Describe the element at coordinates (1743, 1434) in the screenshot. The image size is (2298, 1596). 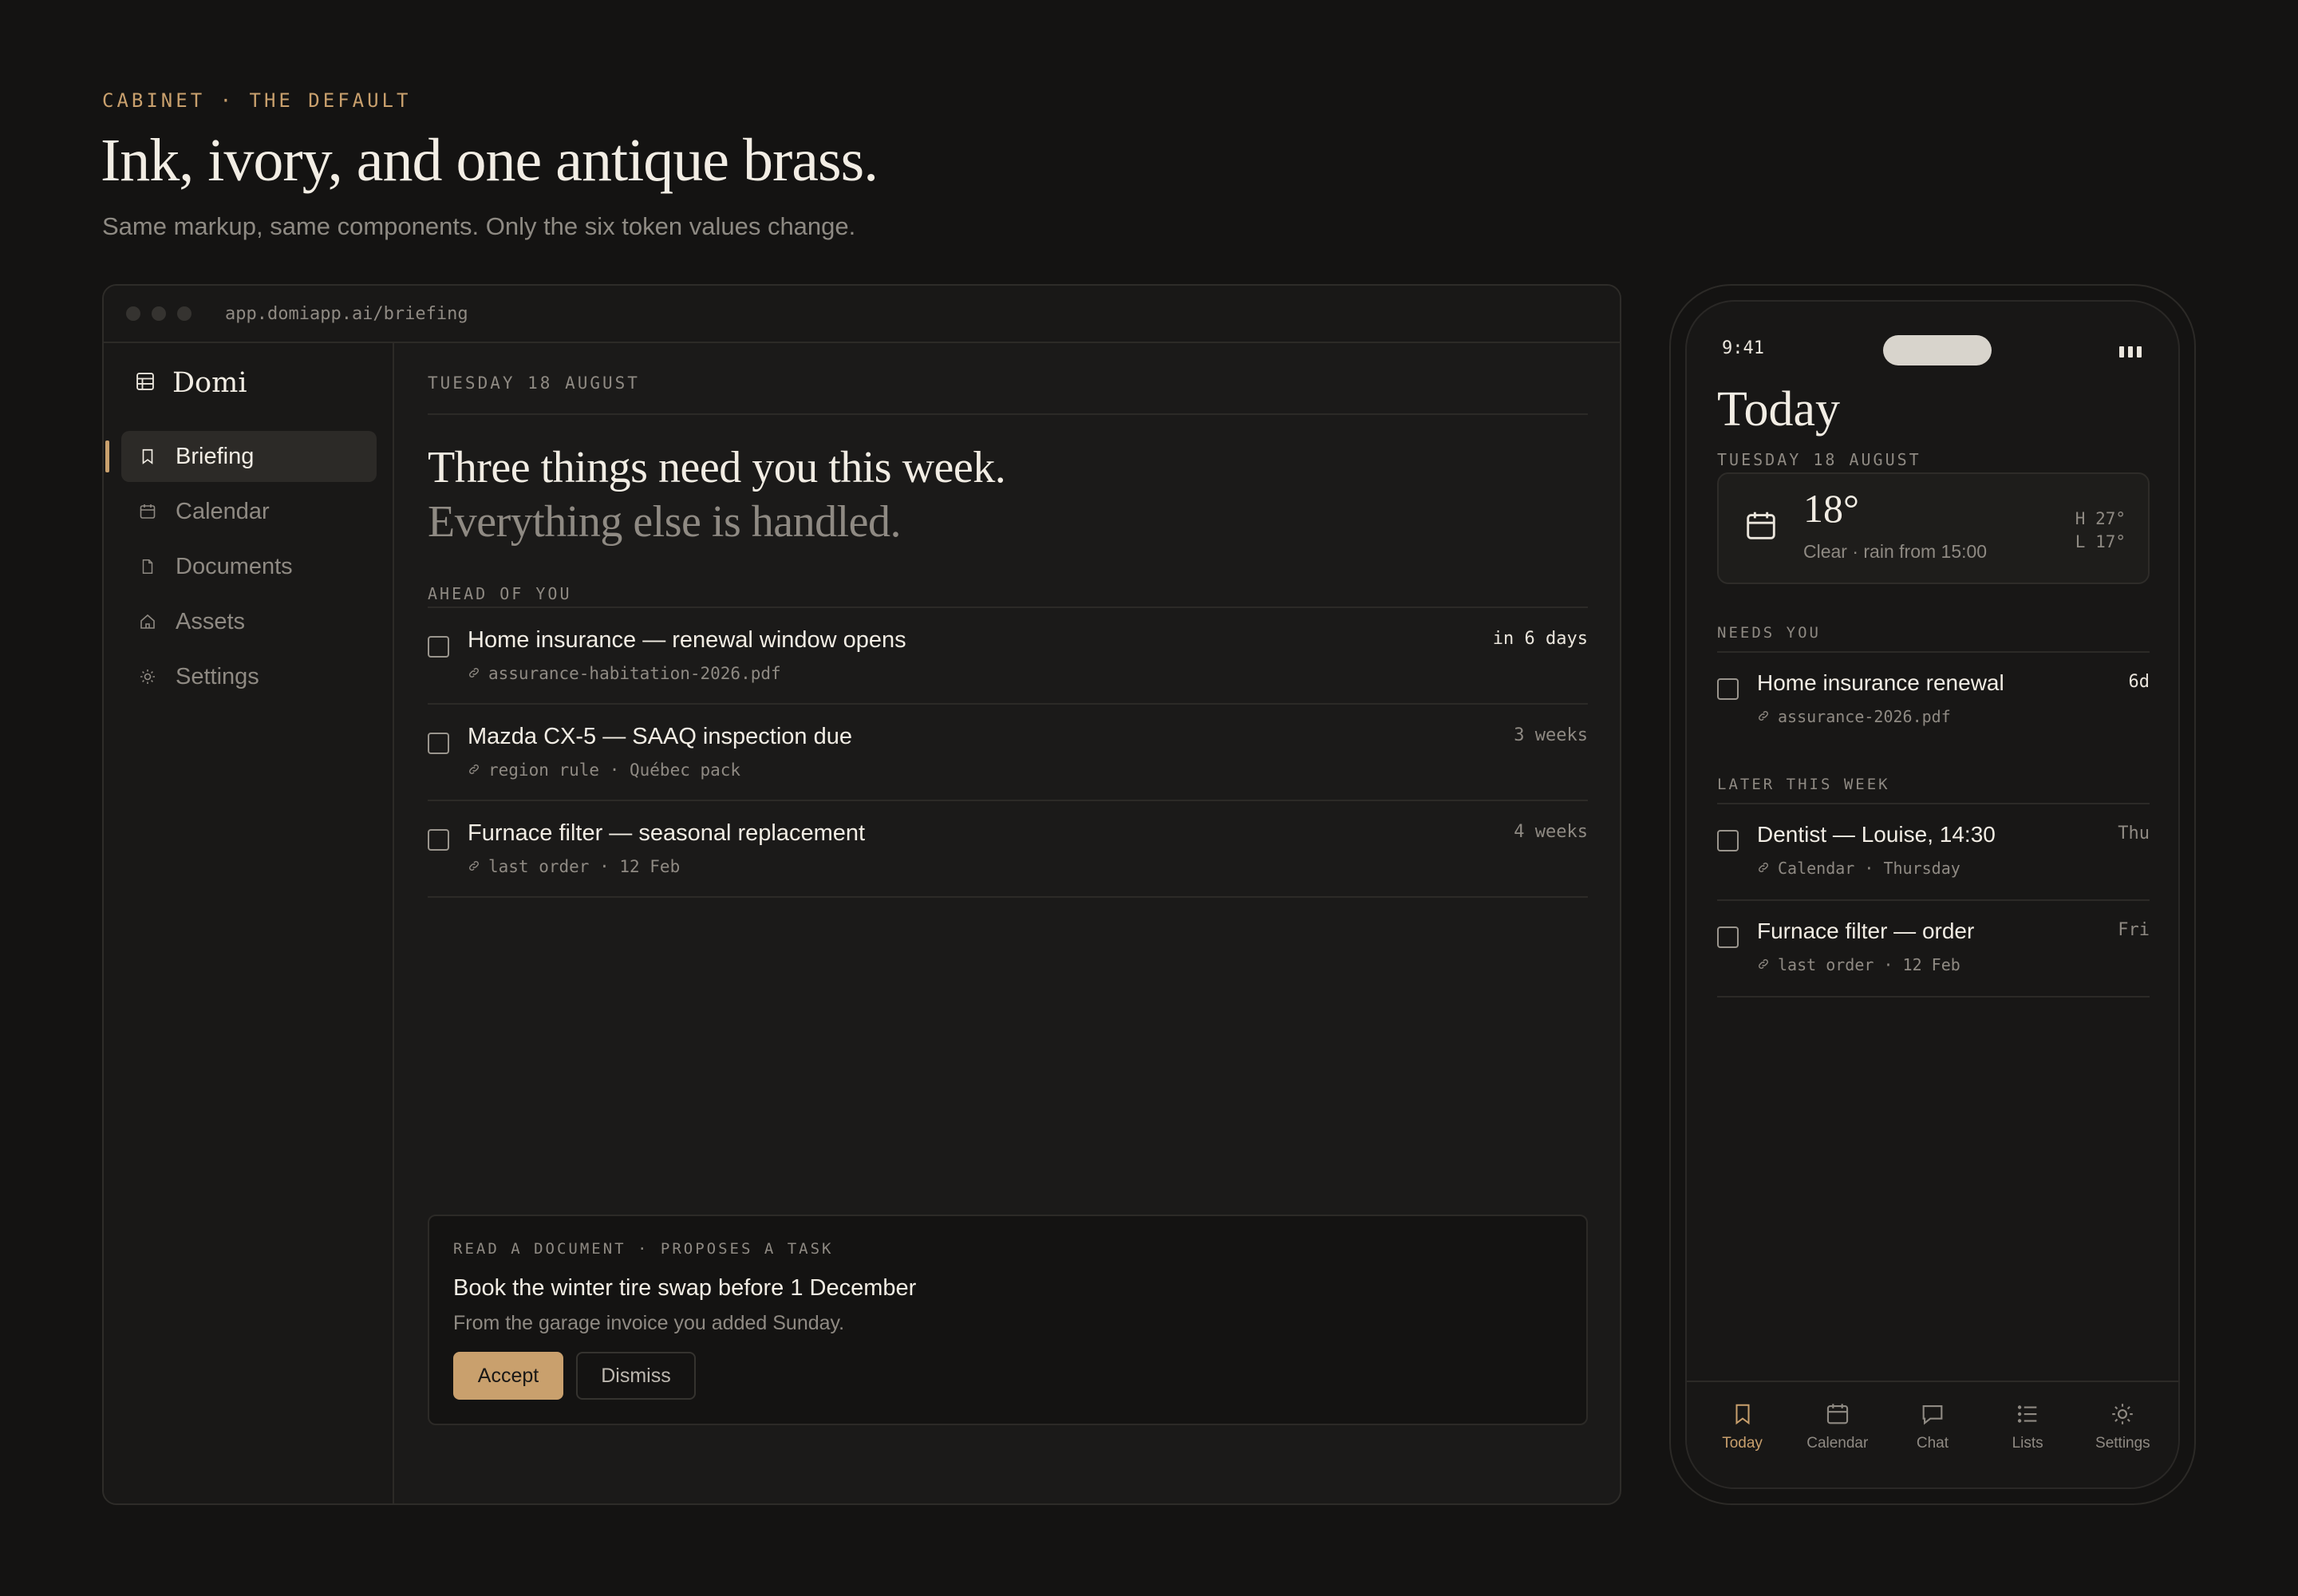
I see `tab-today: Today` at that location.